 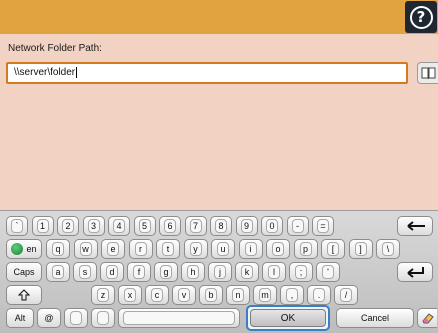 I want to click on ok-button: OK, so click(x=288, y=318).